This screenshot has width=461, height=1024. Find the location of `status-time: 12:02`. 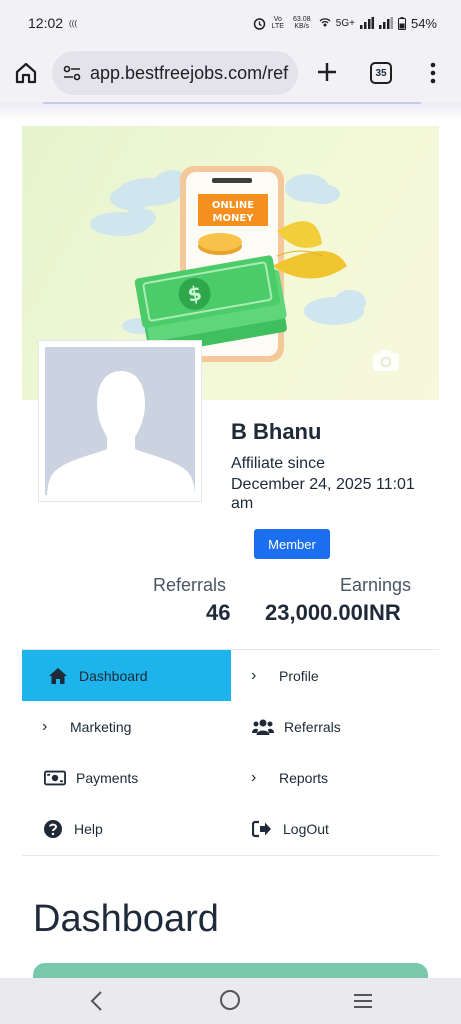

status-time: 12:02 is located at coordinates (46, 23).